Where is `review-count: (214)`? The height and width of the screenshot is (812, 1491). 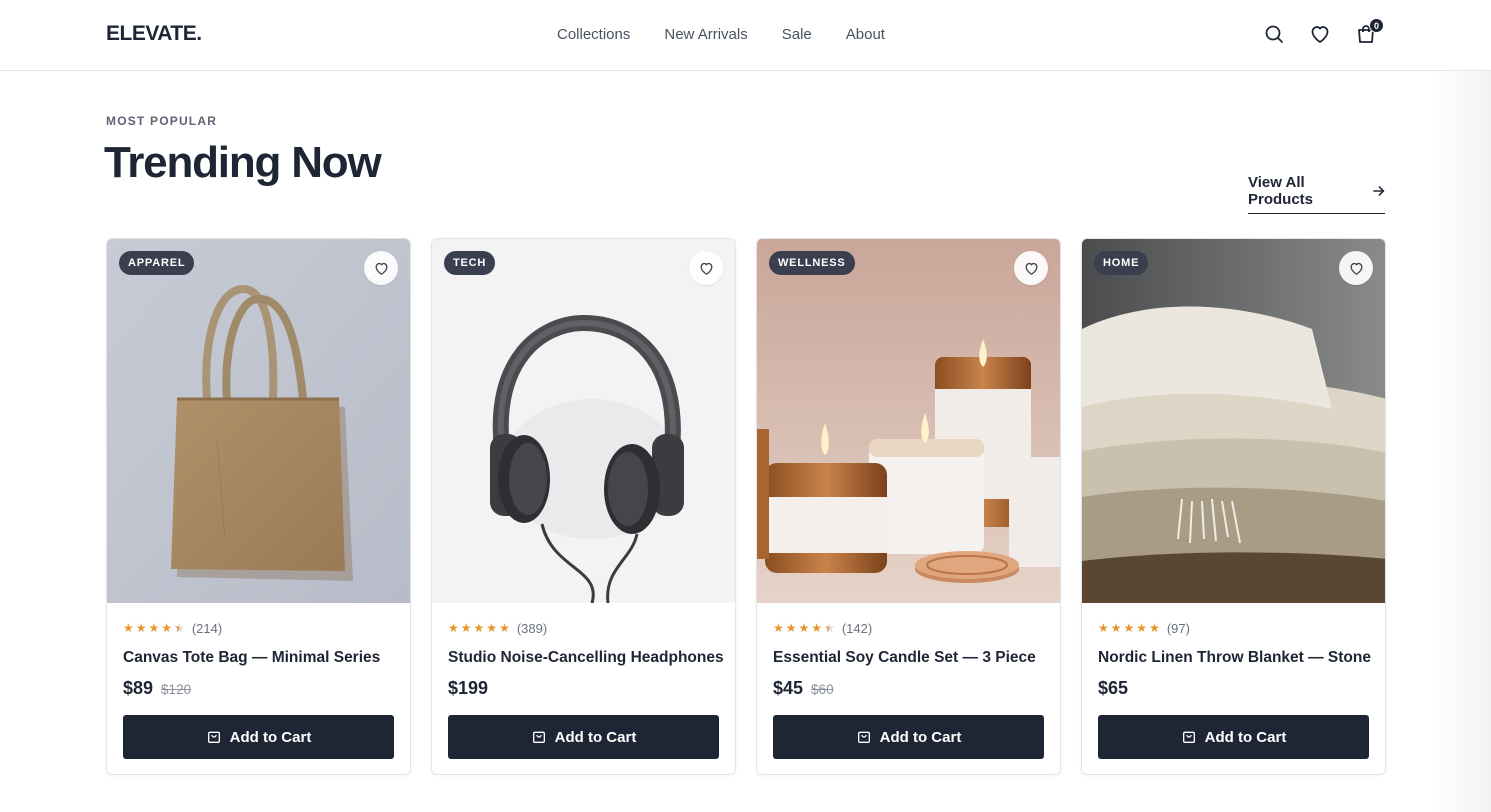
review-count: (214) is located at coordinates (207, 628).